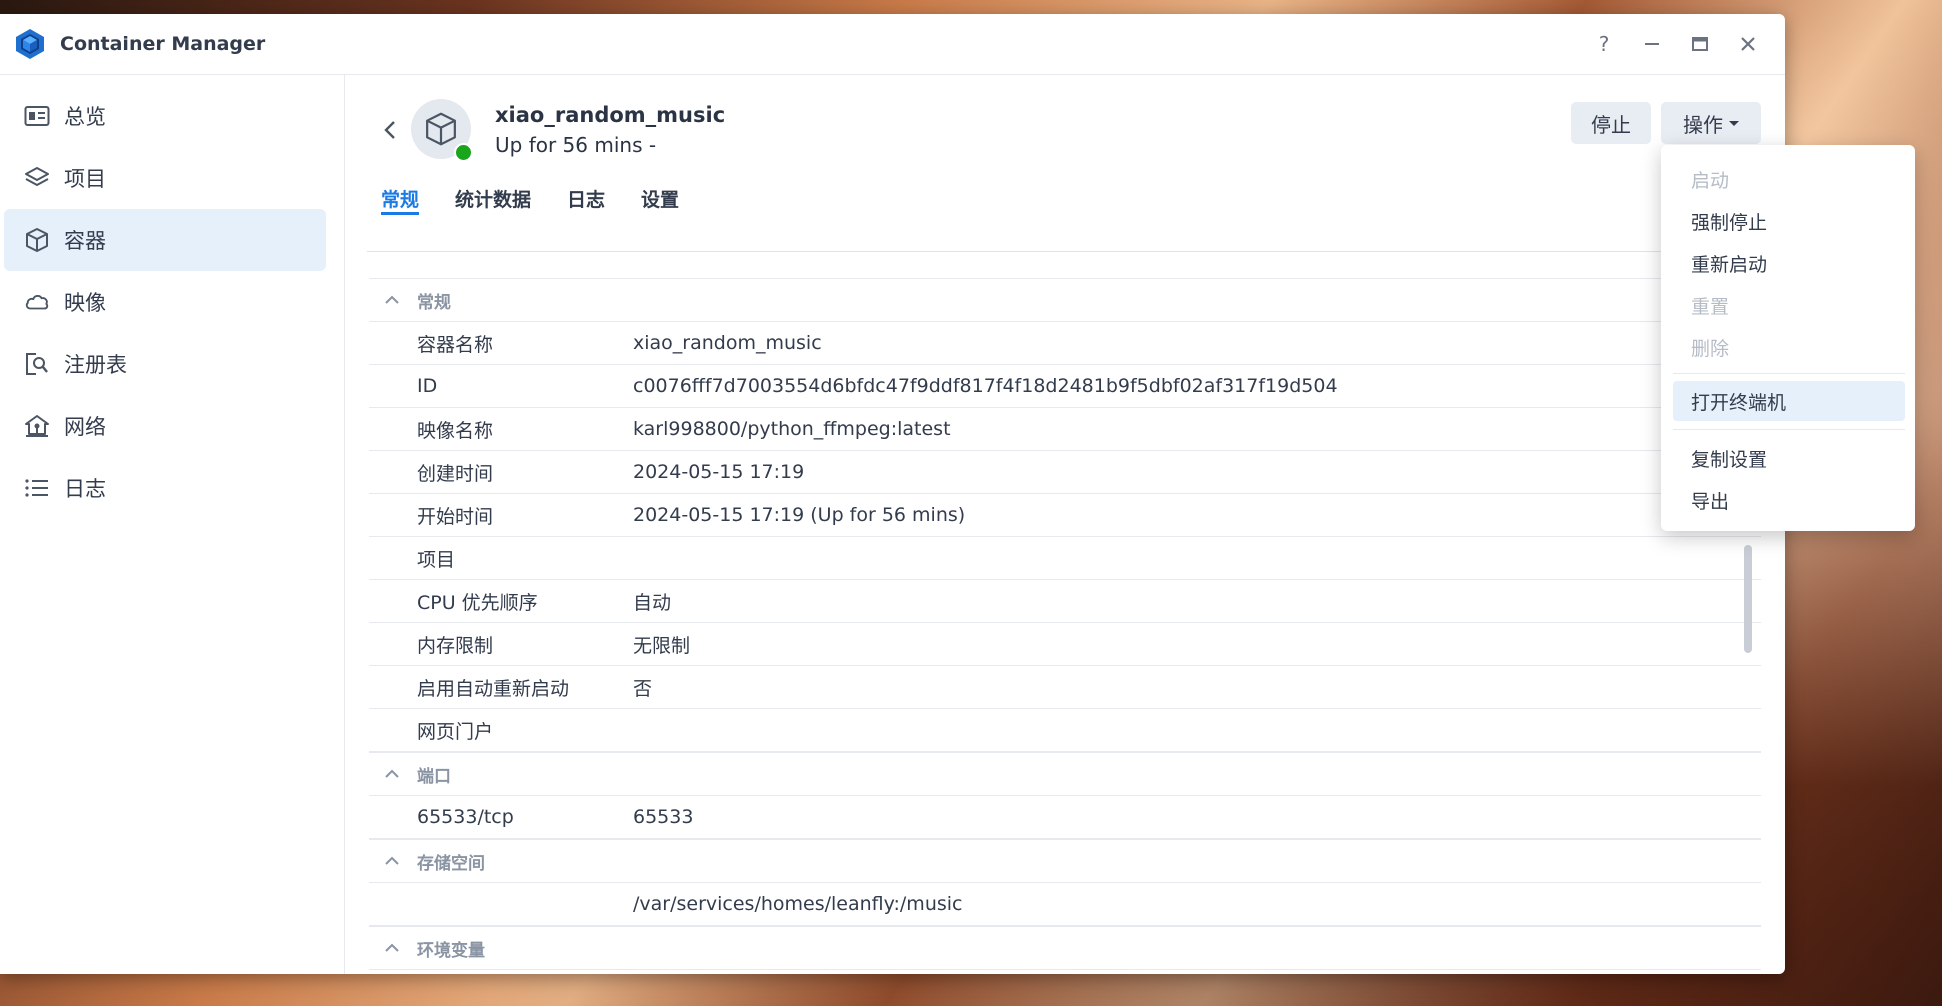  What do you see at coordinates (85, 489) in the screenshot?
I see `sidebar-item-label: 日志` at bounding box center [85, 489].